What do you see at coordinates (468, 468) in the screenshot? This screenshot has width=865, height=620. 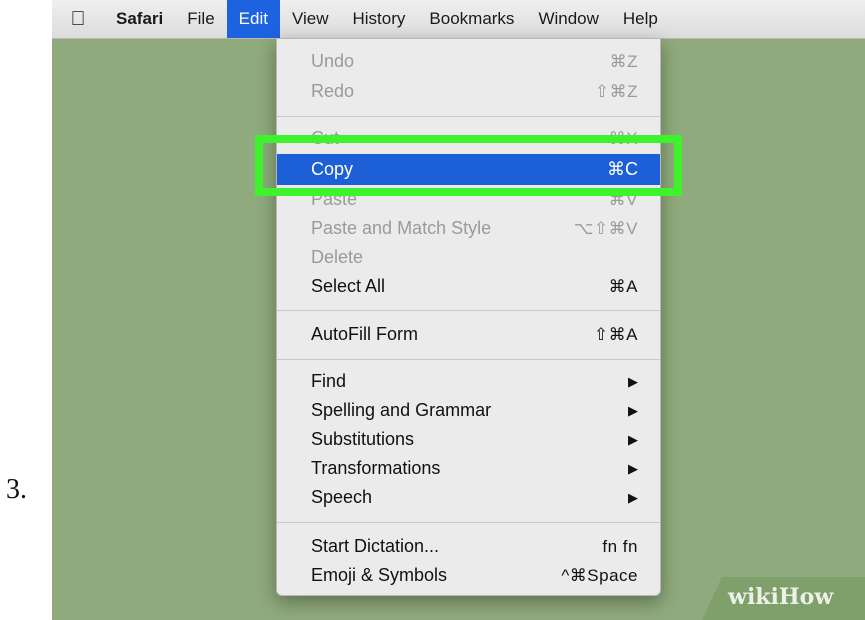 I see `menu-item-transformations: Transformations ▶` at bounding box center [468, 468].